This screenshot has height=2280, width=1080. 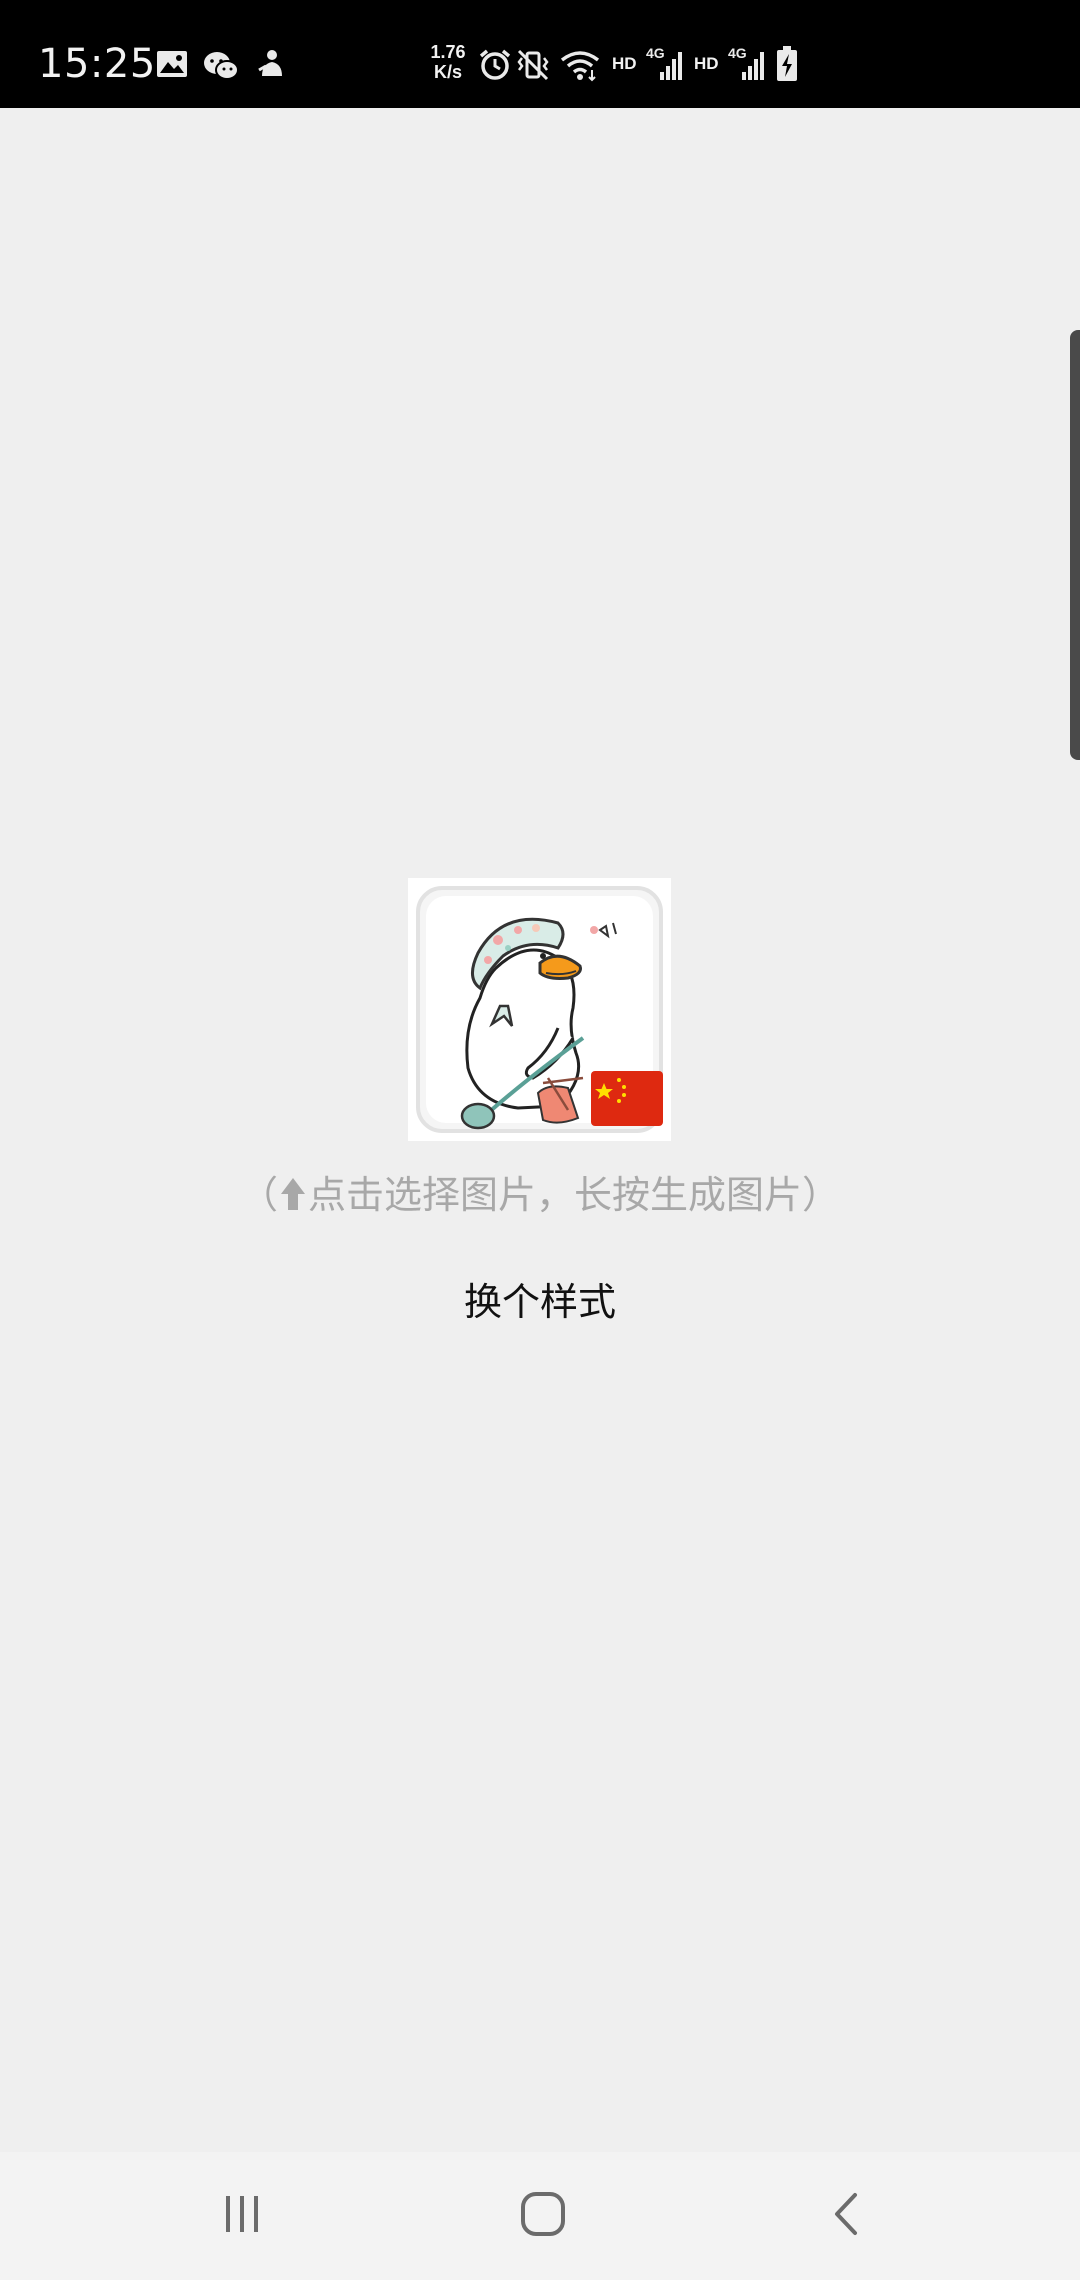 I want to click on hint-prefix: （, so click(x=258, y=1195).